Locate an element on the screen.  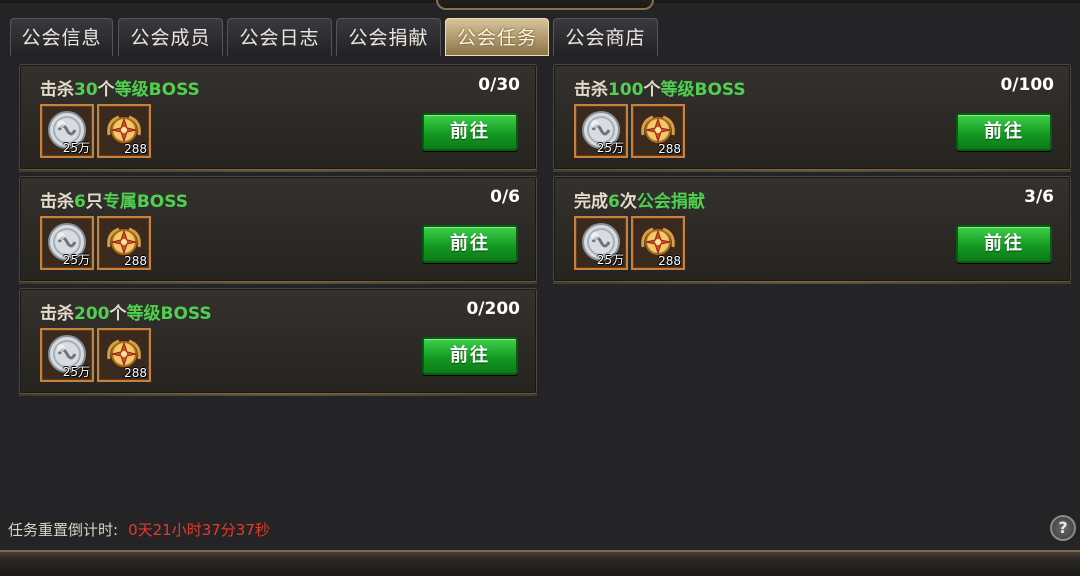
tab-guild-donation: 公会捐献 is located at coordinates (388, 37).